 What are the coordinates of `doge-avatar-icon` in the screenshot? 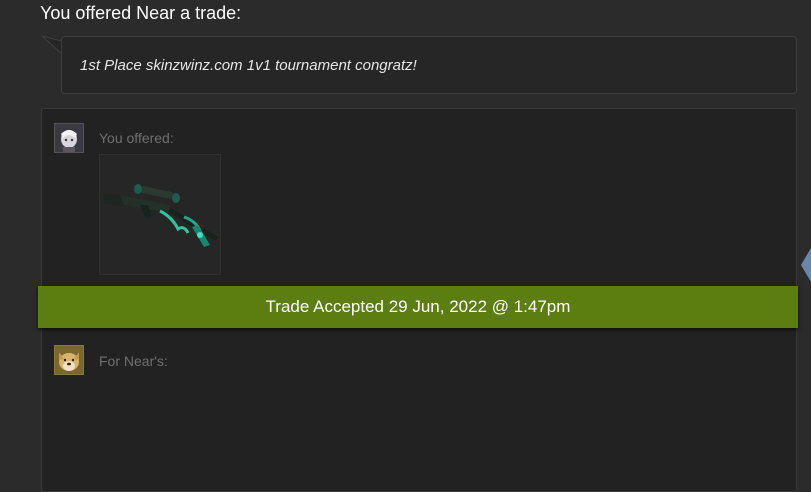 It's located at (69, 360).